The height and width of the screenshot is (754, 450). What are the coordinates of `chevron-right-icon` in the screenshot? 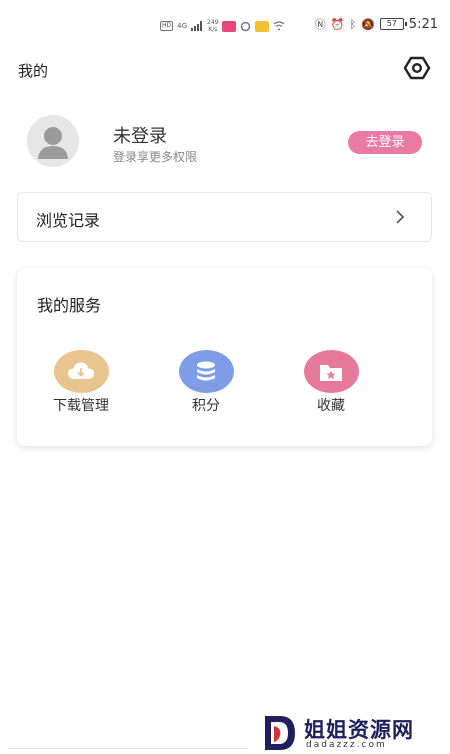 It's located at (400, 217).